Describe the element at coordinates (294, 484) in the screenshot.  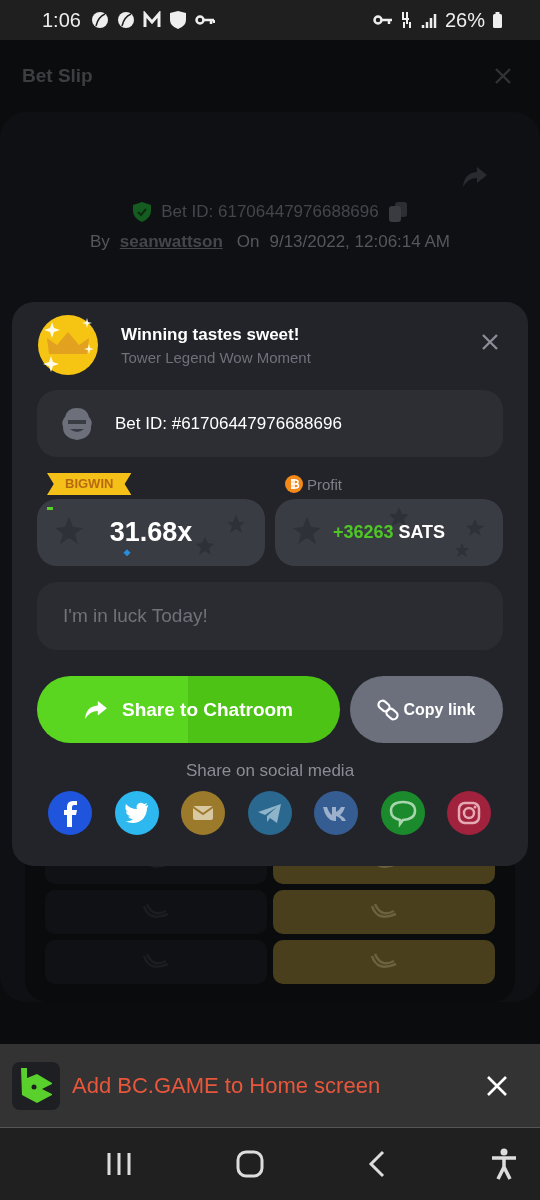
I see `bitcoin-icon` at that location.